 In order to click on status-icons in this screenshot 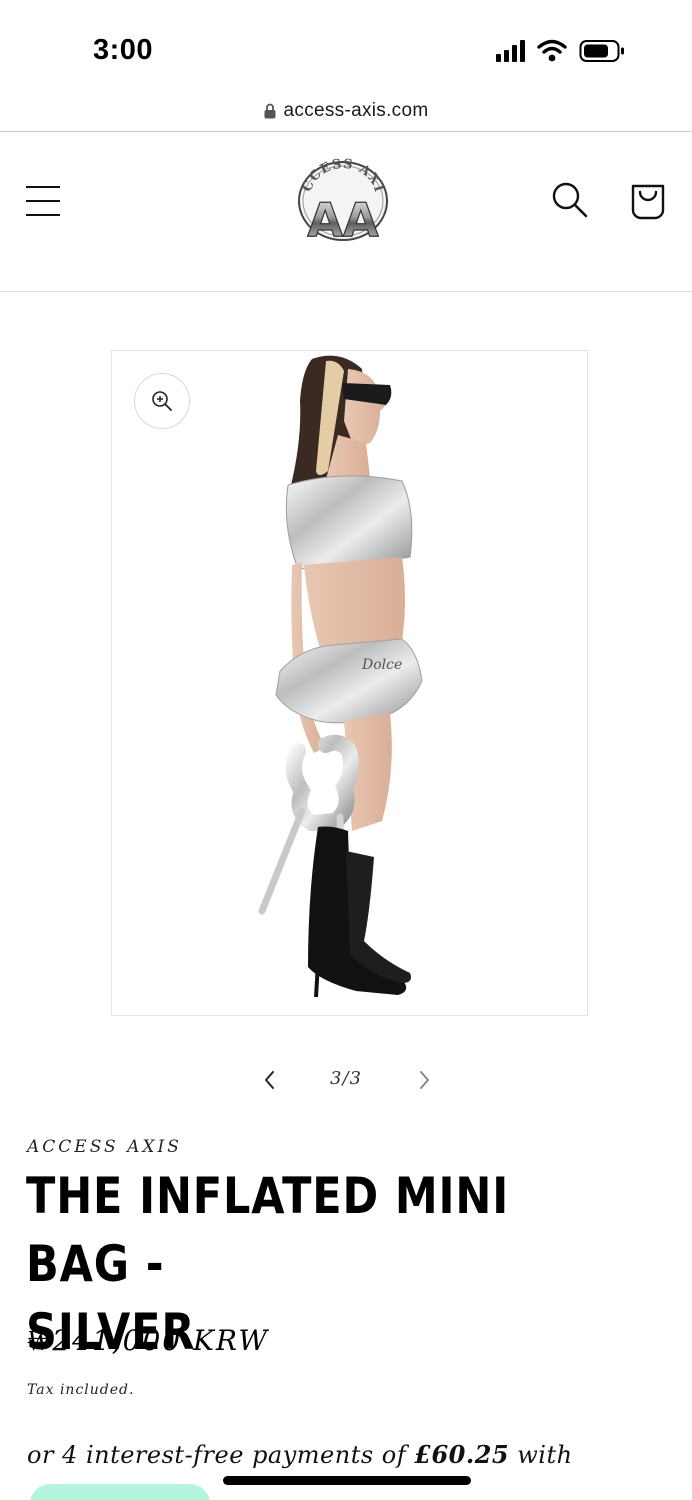, I will do `click(560, 51)`.